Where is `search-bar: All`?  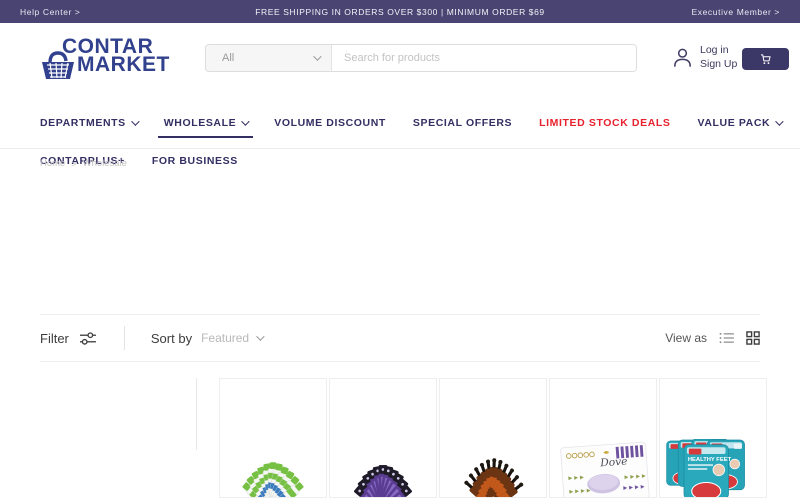 search-bar: All is located at coordinates (421, 58).